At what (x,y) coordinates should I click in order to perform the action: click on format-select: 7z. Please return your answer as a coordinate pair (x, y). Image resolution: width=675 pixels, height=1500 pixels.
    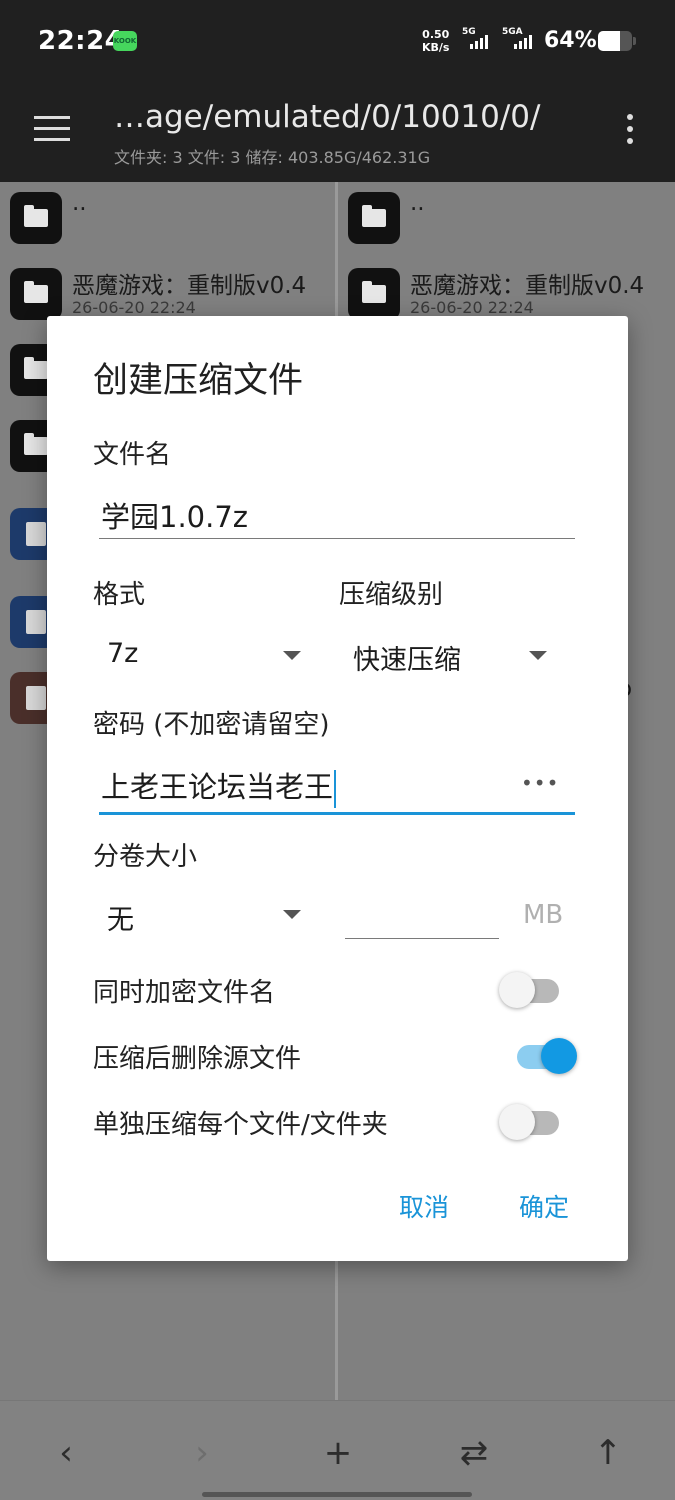
    Looking at the image, I should click on (122, 653).